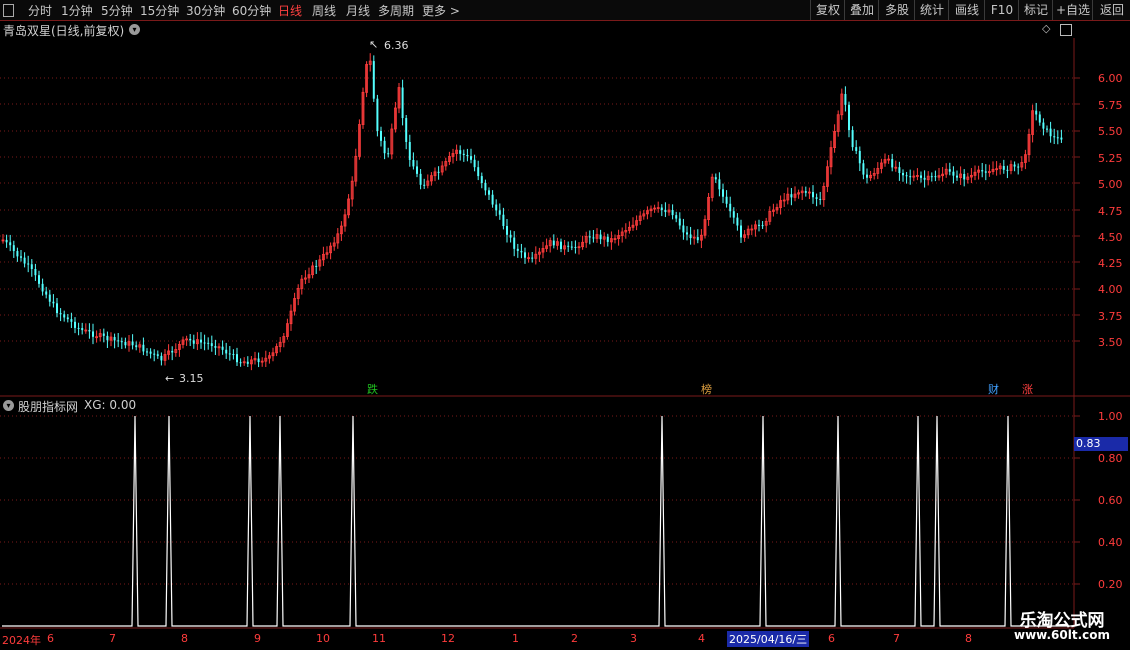 The height and width of the screenshot is (650, 1130). What do you see at coordinates (1110, 542) in the screenshot?
I see `indicator-tick: 0.40` at bounding box center [1110, 542].